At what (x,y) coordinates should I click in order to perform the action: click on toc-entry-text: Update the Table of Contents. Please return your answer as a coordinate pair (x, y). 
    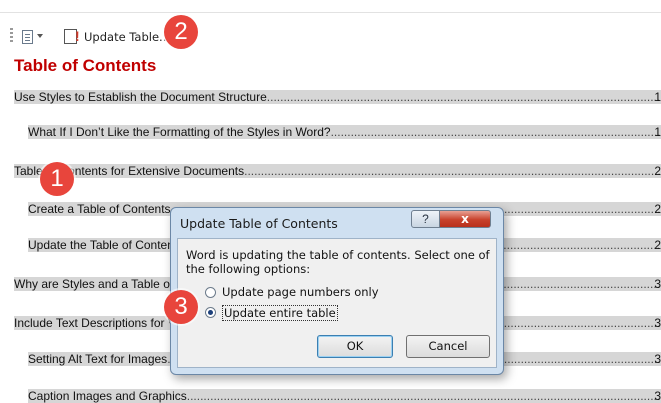
    Looking at the image, I should click on (106, 245).